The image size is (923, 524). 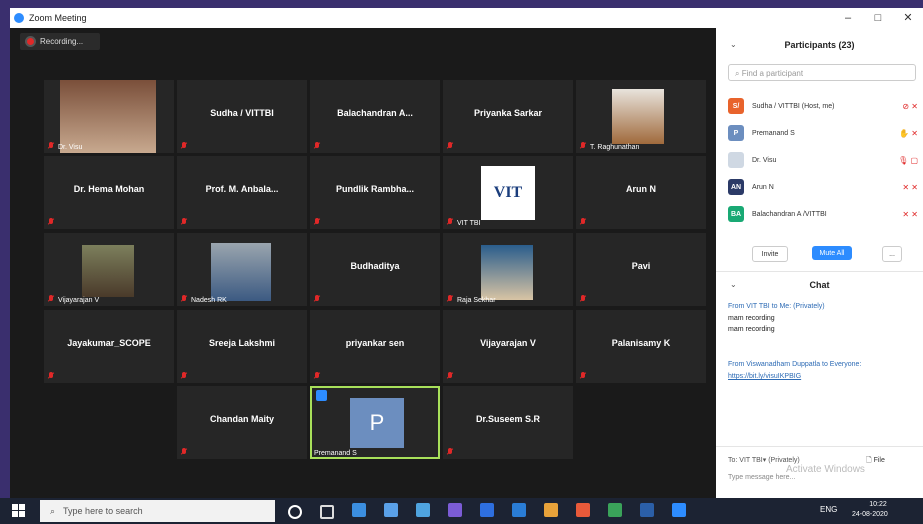 What do you see at coordinates (770, 254) in the screenshot?
I see `invite-button: Invite` at bounding box center [770, 254].